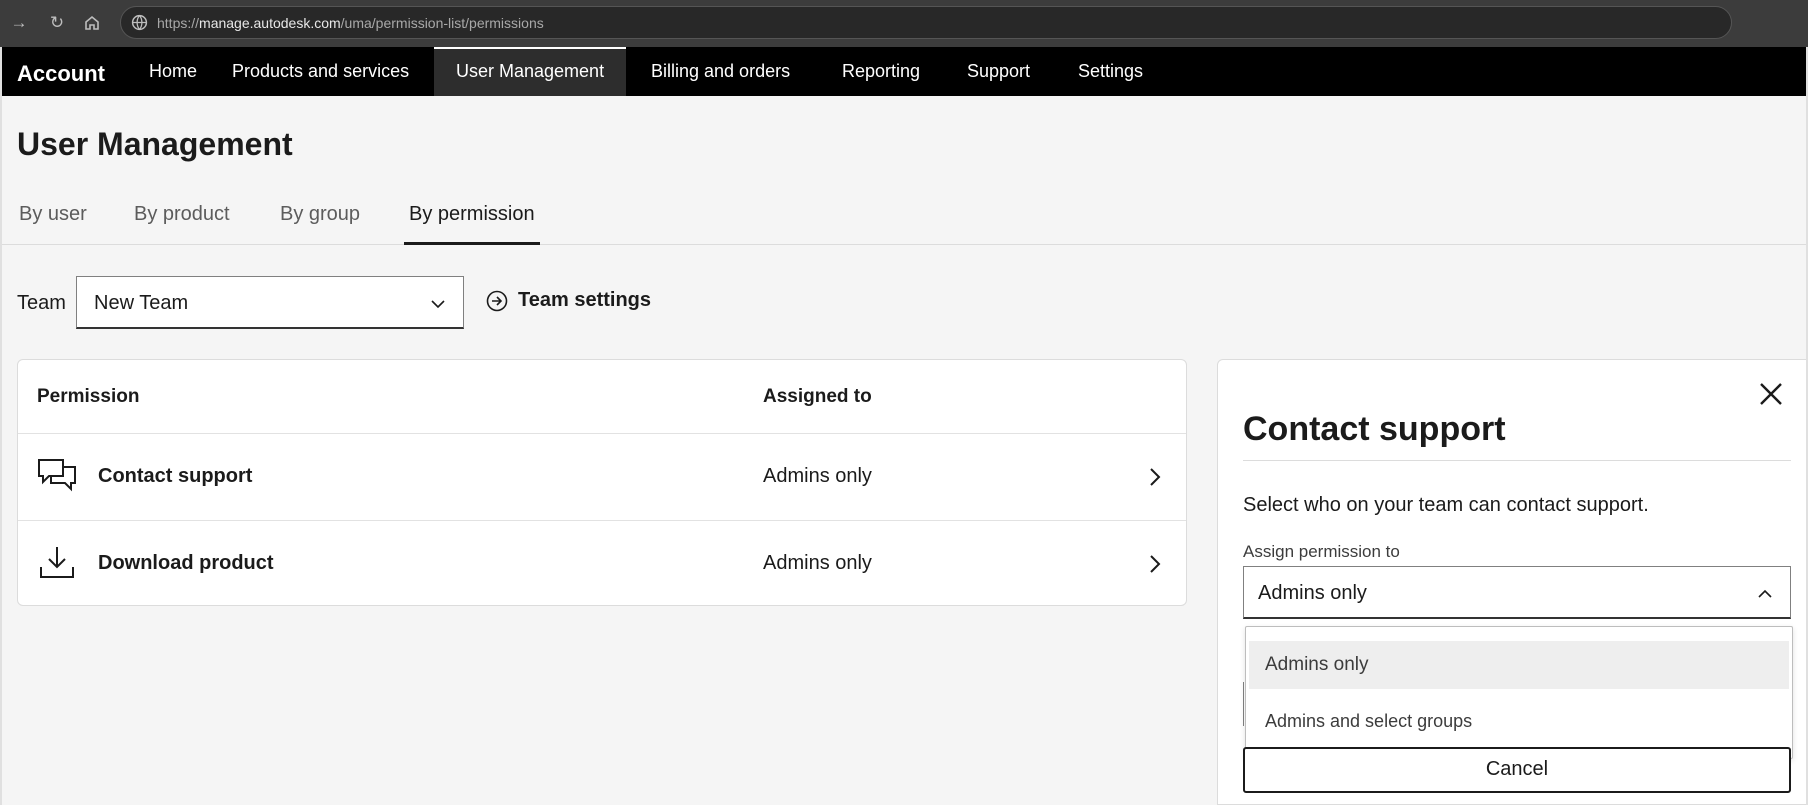 The width and height of the screenshot is (1808, 805). I want to click on home-icon, so click(92, 23).